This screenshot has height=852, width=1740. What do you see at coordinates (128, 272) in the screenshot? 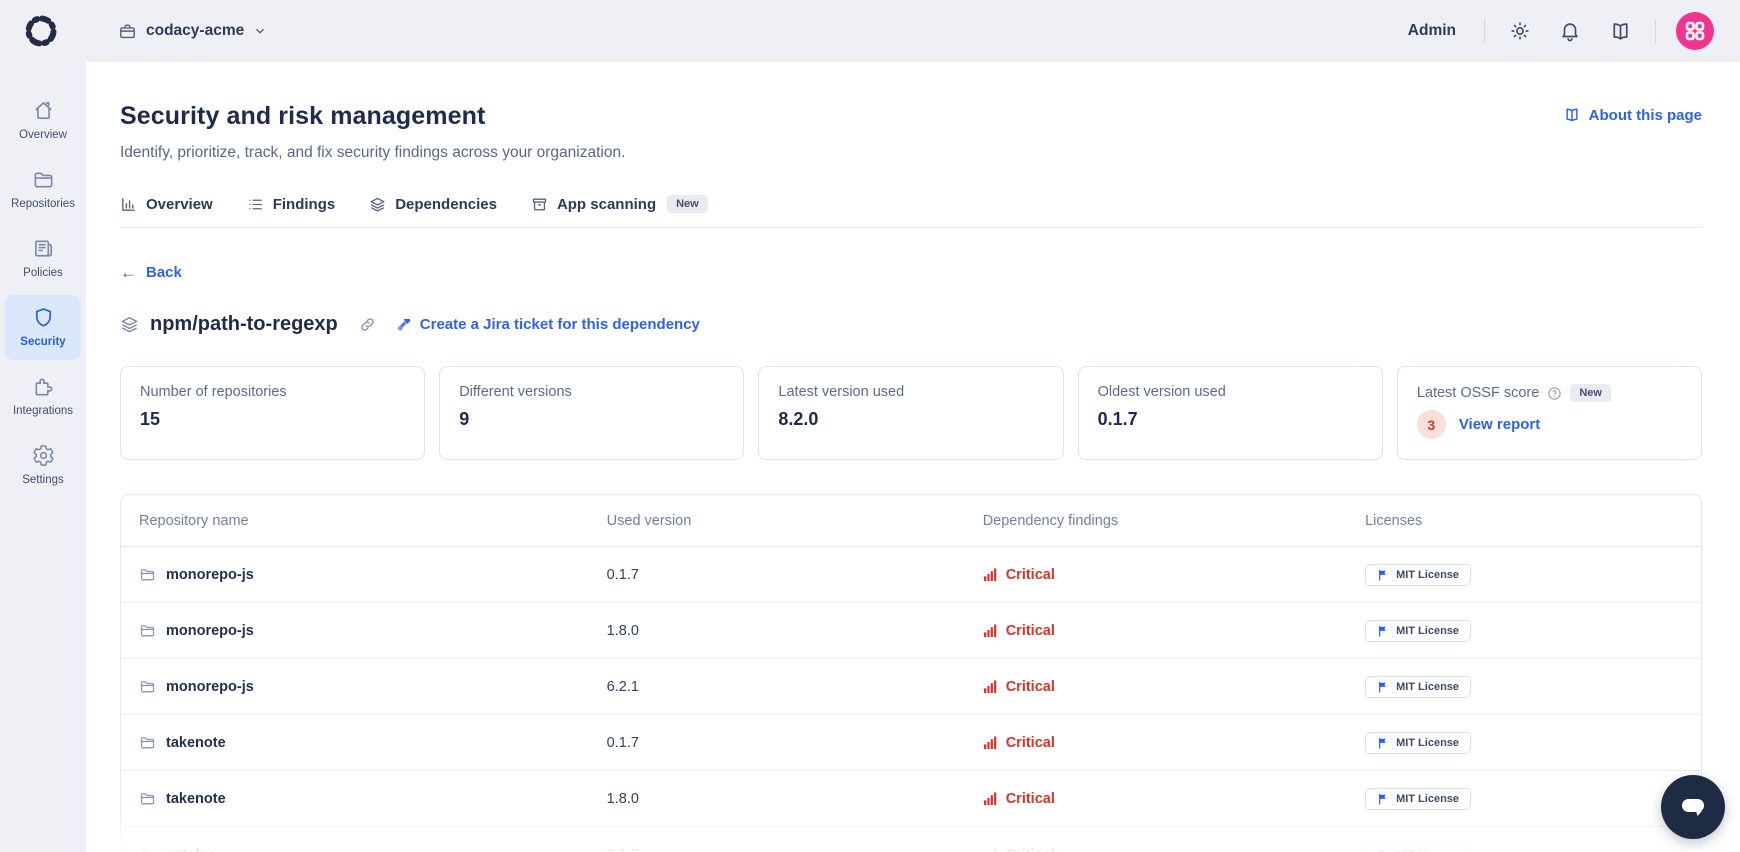
I see `arrow-left-icon: ←` at bounding box center [128, 272].